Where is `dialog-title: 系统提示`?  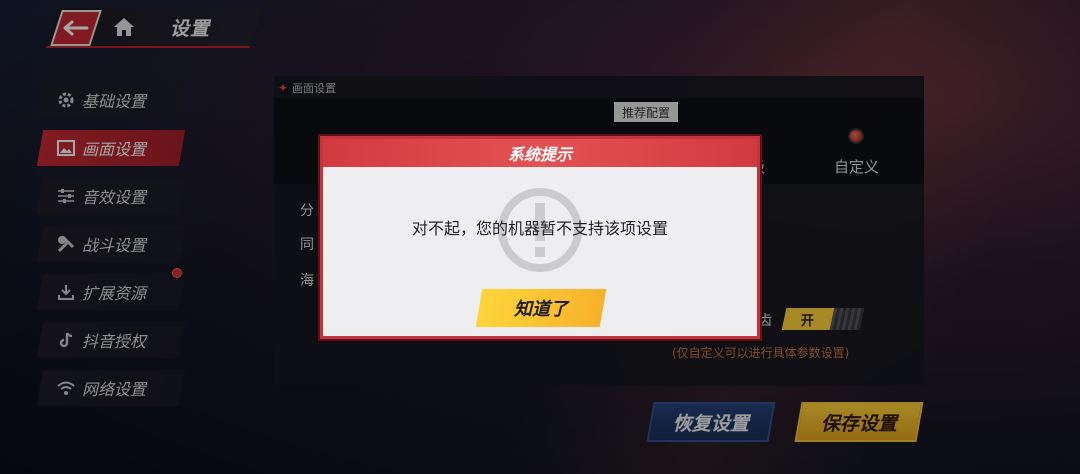 dialog-title: 系统提示 is located at coordinates (540, 153).